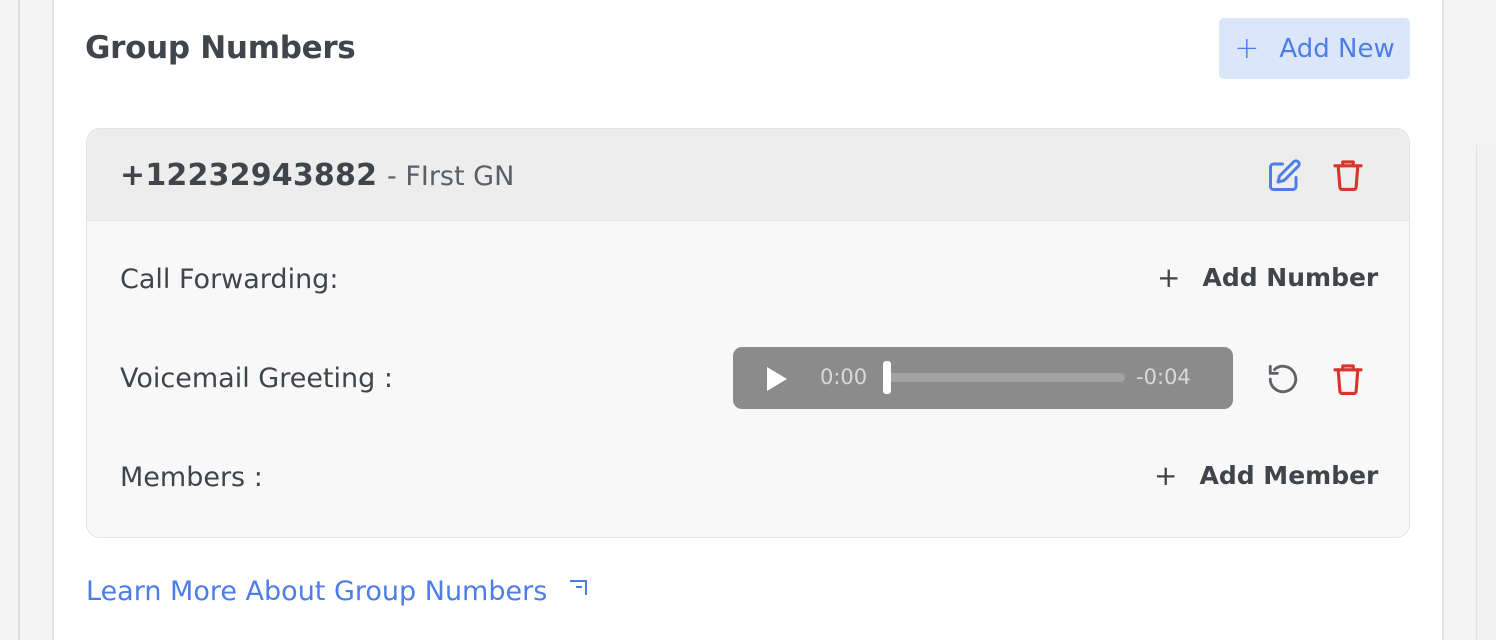 The height and width of the screenshot is (640, 1496). Describe the element at coordinates (317, 591) in the screenshot. I see `learn-more-label: Learn More About Group Numbers` at that location.